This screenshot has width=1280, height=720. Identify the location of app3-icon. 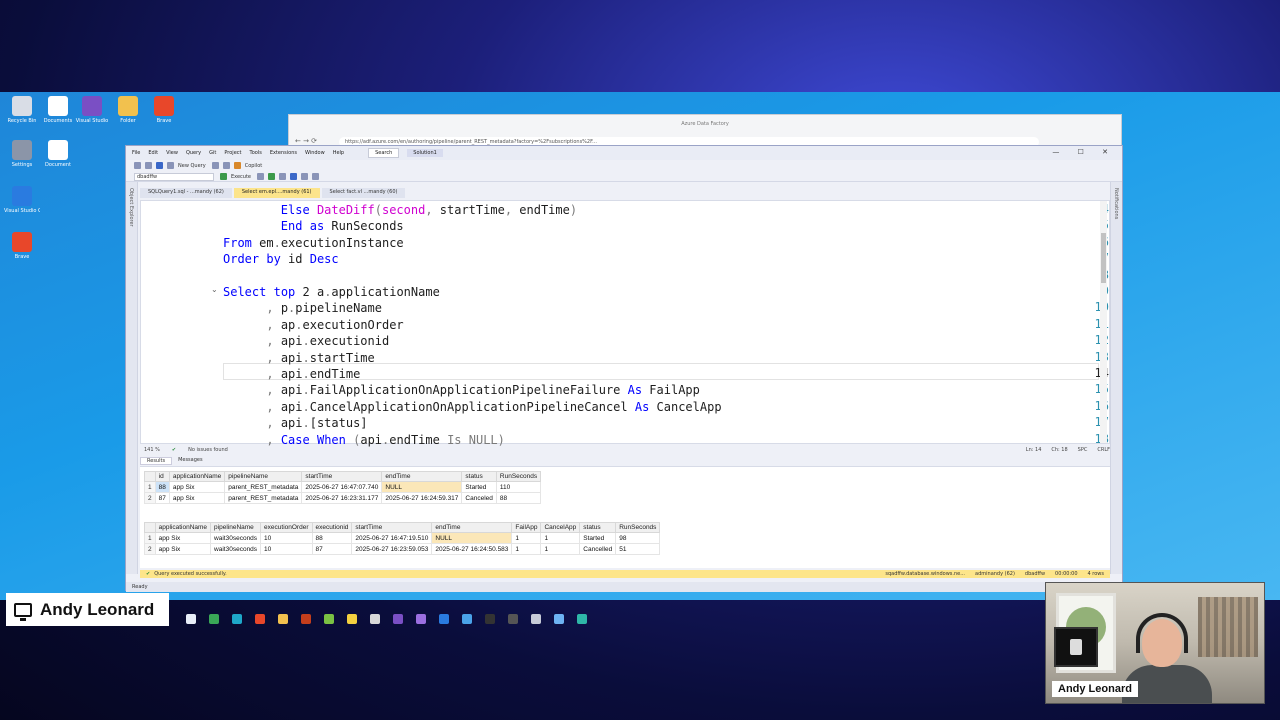
(582, 619).